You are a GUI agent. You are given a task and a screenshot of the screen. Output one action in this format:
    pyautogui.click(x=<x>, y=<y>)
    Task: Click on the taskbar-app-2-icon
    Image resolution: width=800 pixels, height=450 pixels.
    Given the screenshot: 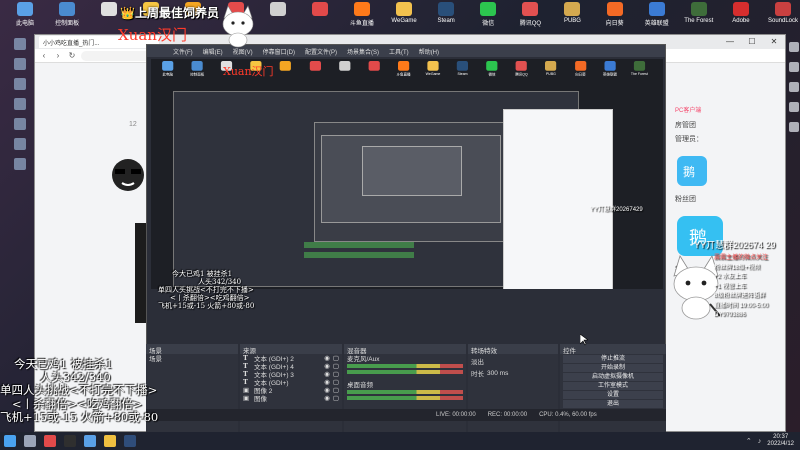 What is the action you would take?
    pyautogui.click(x=70, y=441)
    